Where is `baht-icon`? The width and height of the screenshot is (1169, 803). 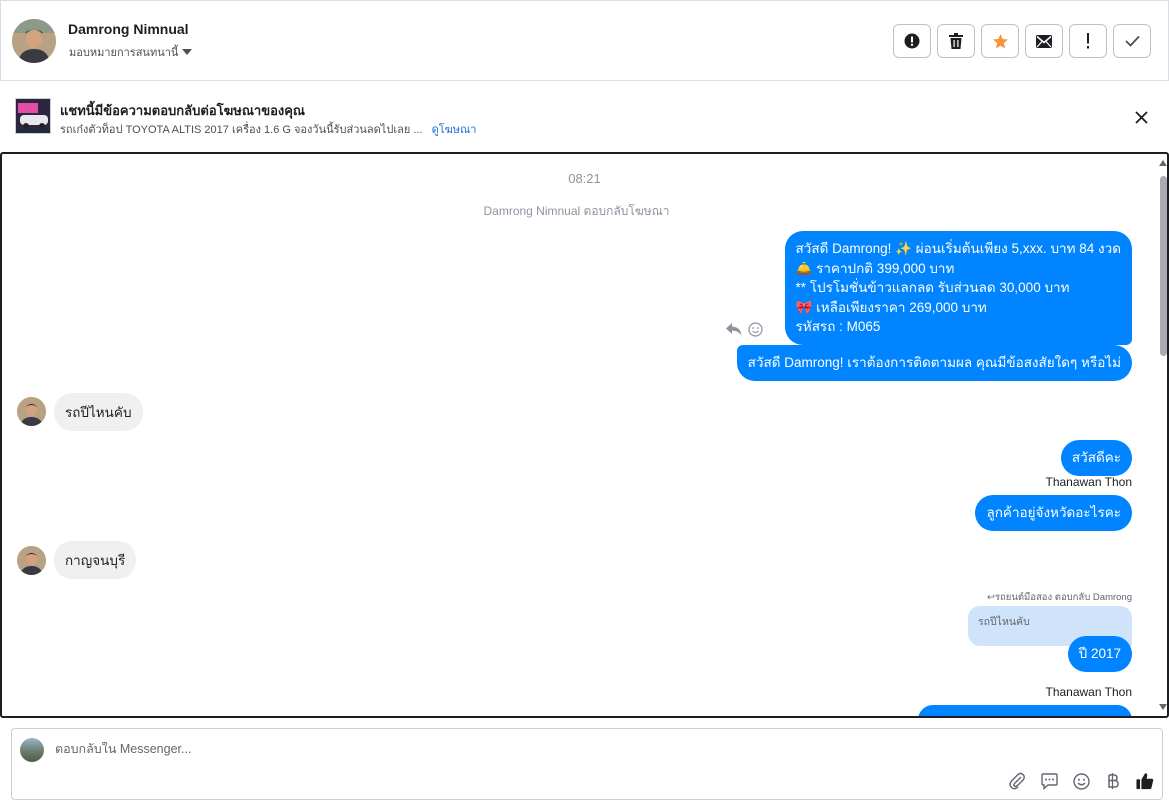
baht-icon is located at coordinates (1113, 781).